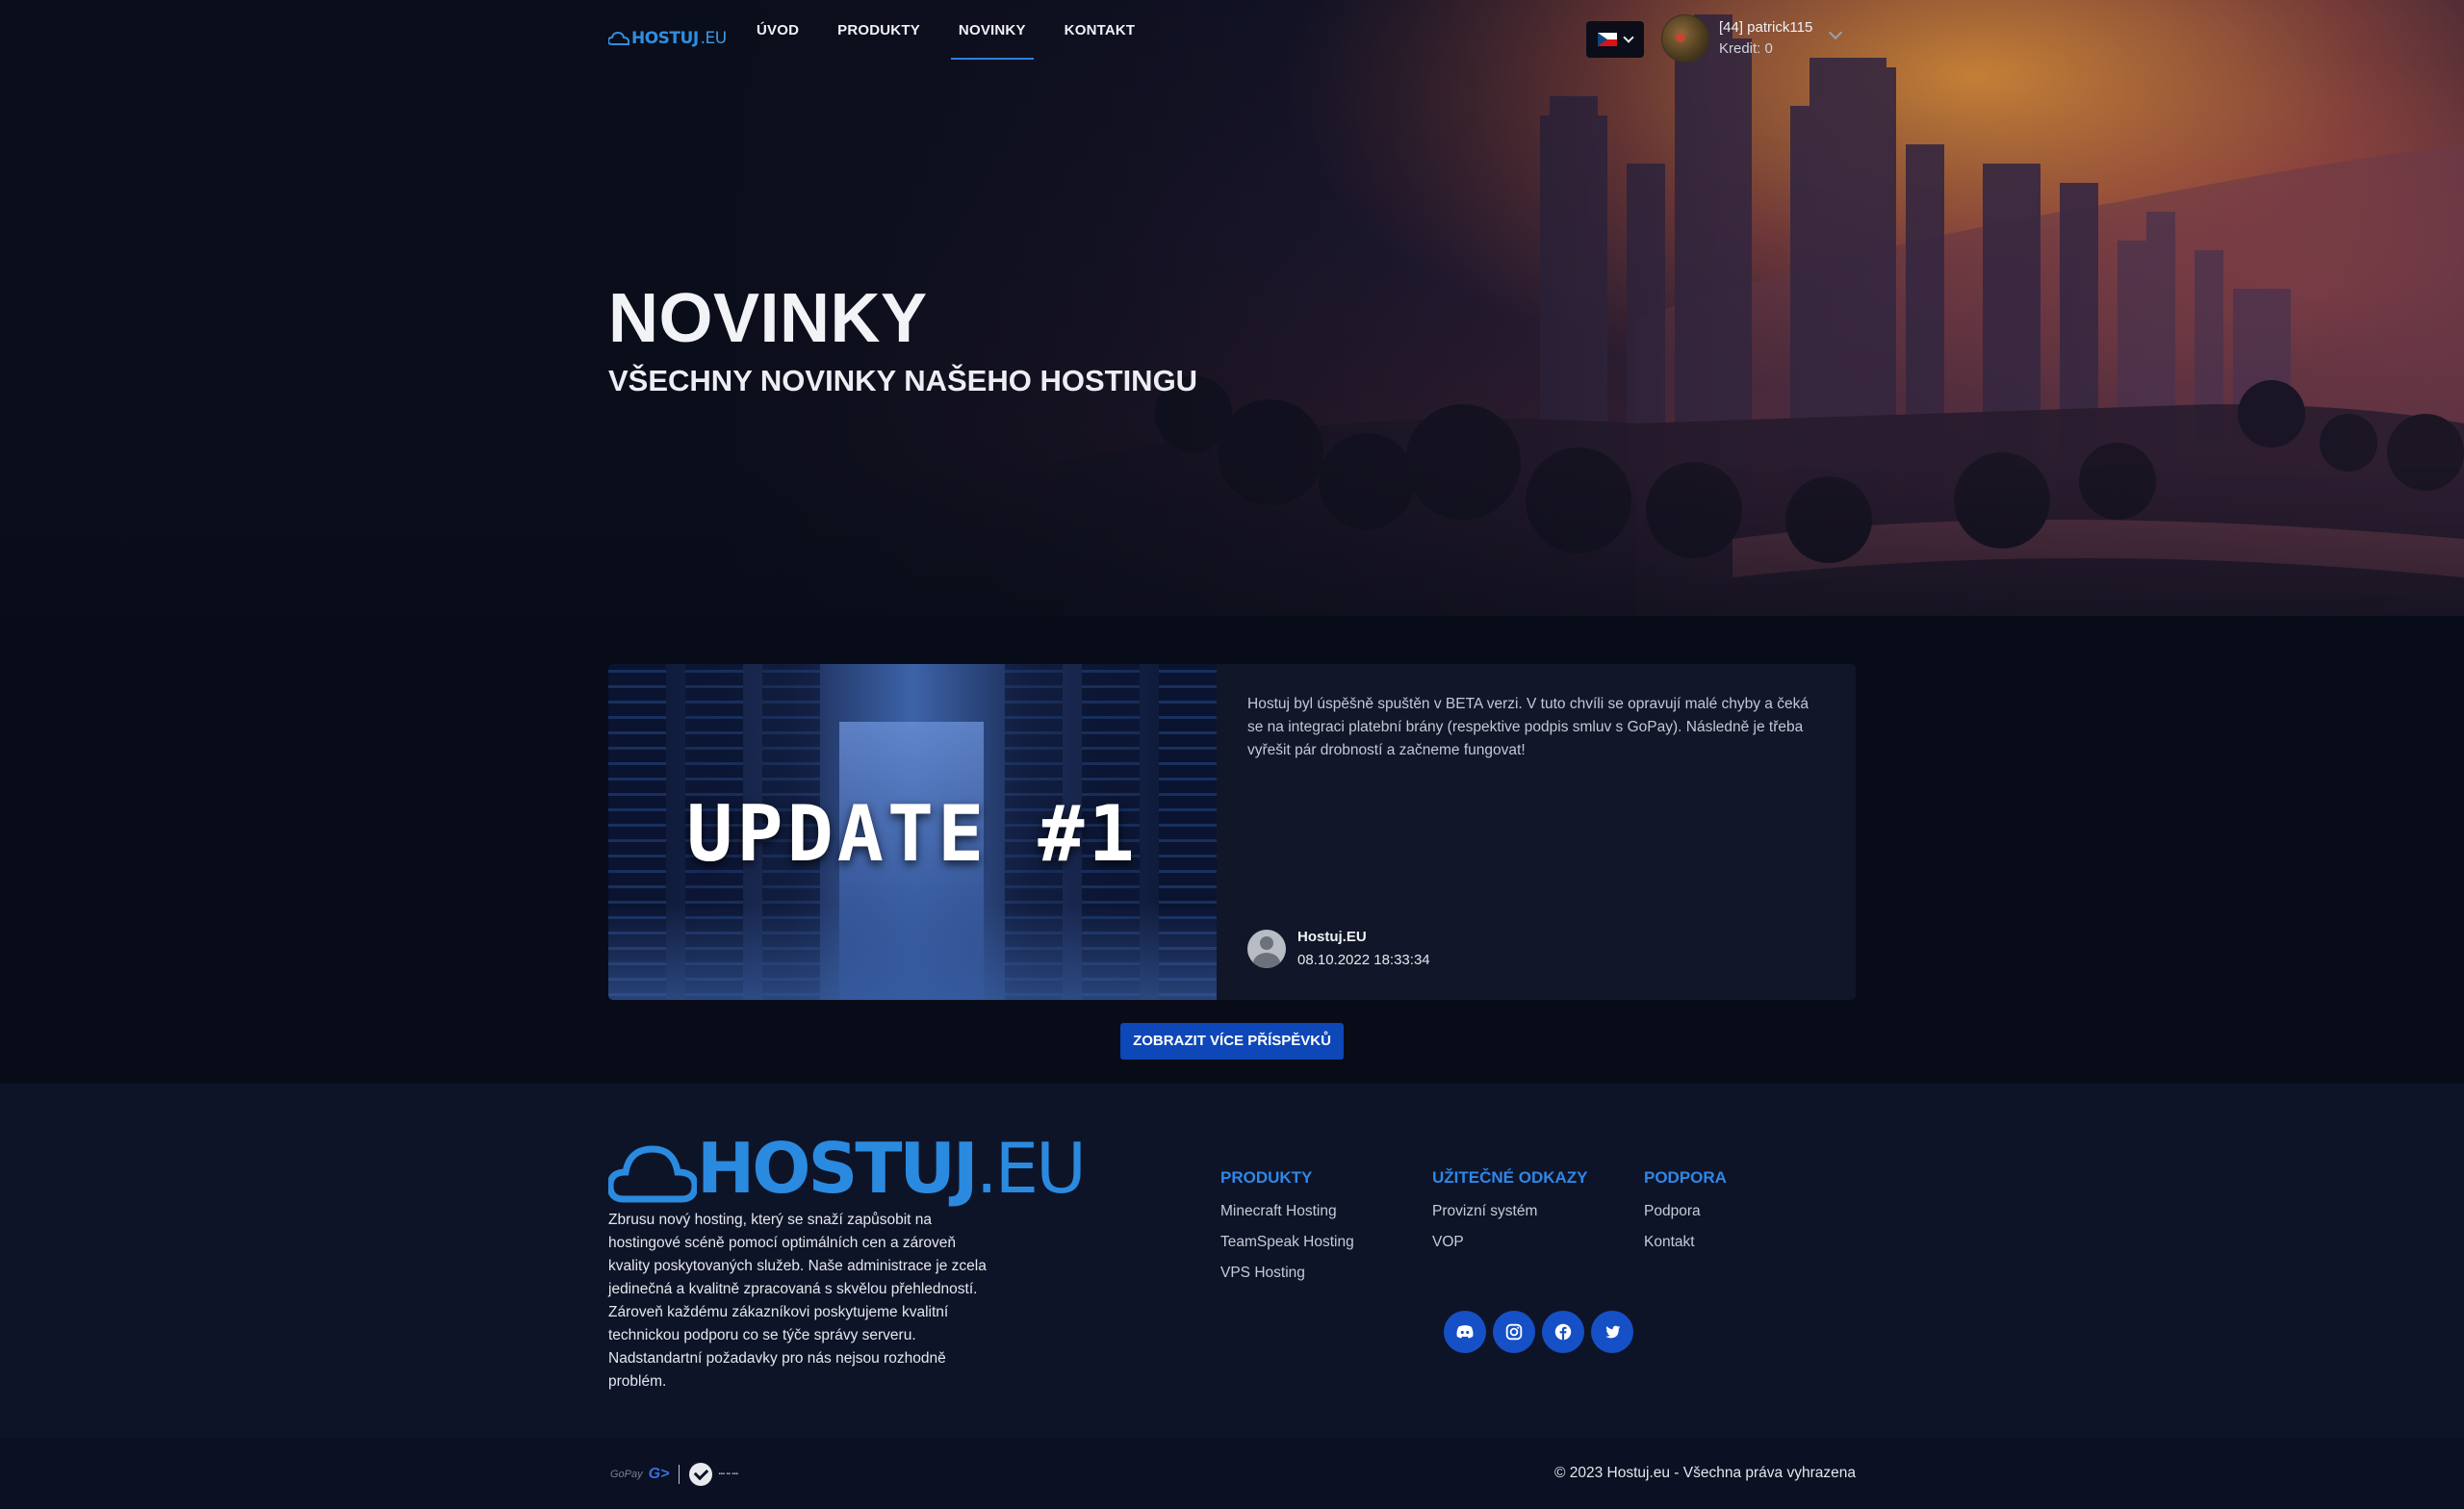  I want to click on post-image: UPDATE #1, so click(912, 832).